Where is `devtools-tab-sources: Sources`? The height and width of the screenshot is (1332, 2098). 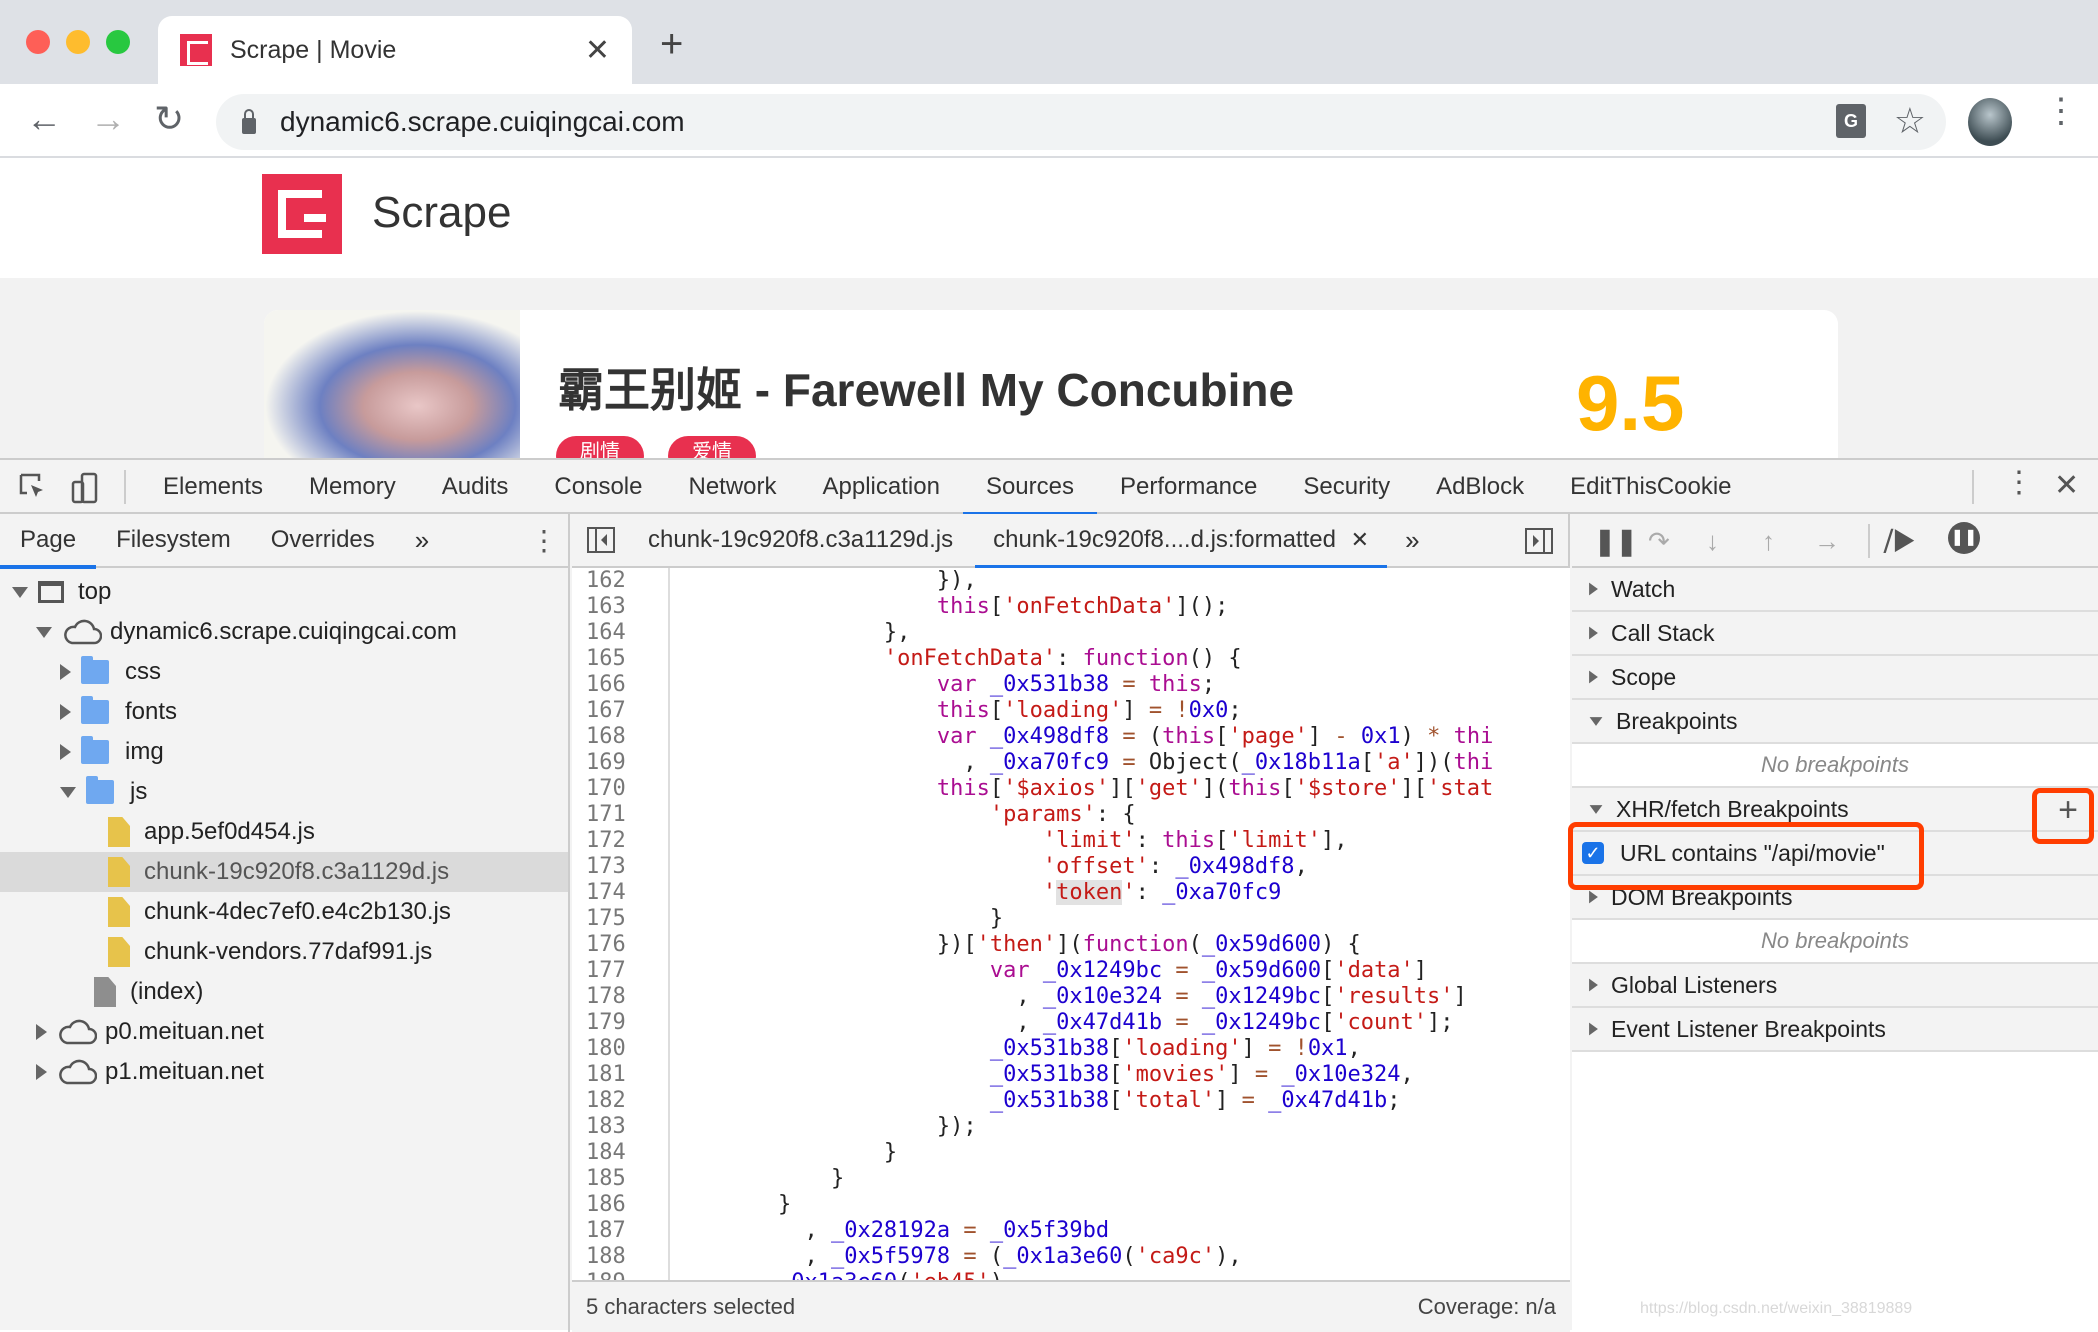
devtools-tab-sources: Sources is located at coordinates (1030, 488).